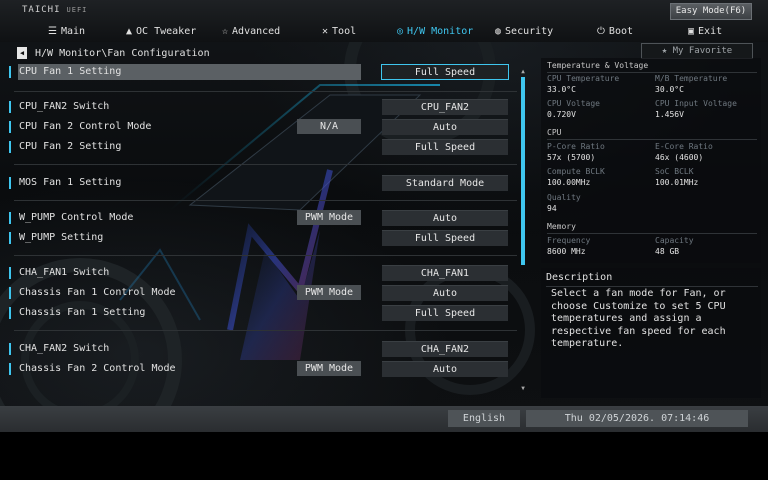 The width and height of the screenshot is (768, 480). I want to click on setting-label: CPU Fan 2 Setting, so click(70, 146).